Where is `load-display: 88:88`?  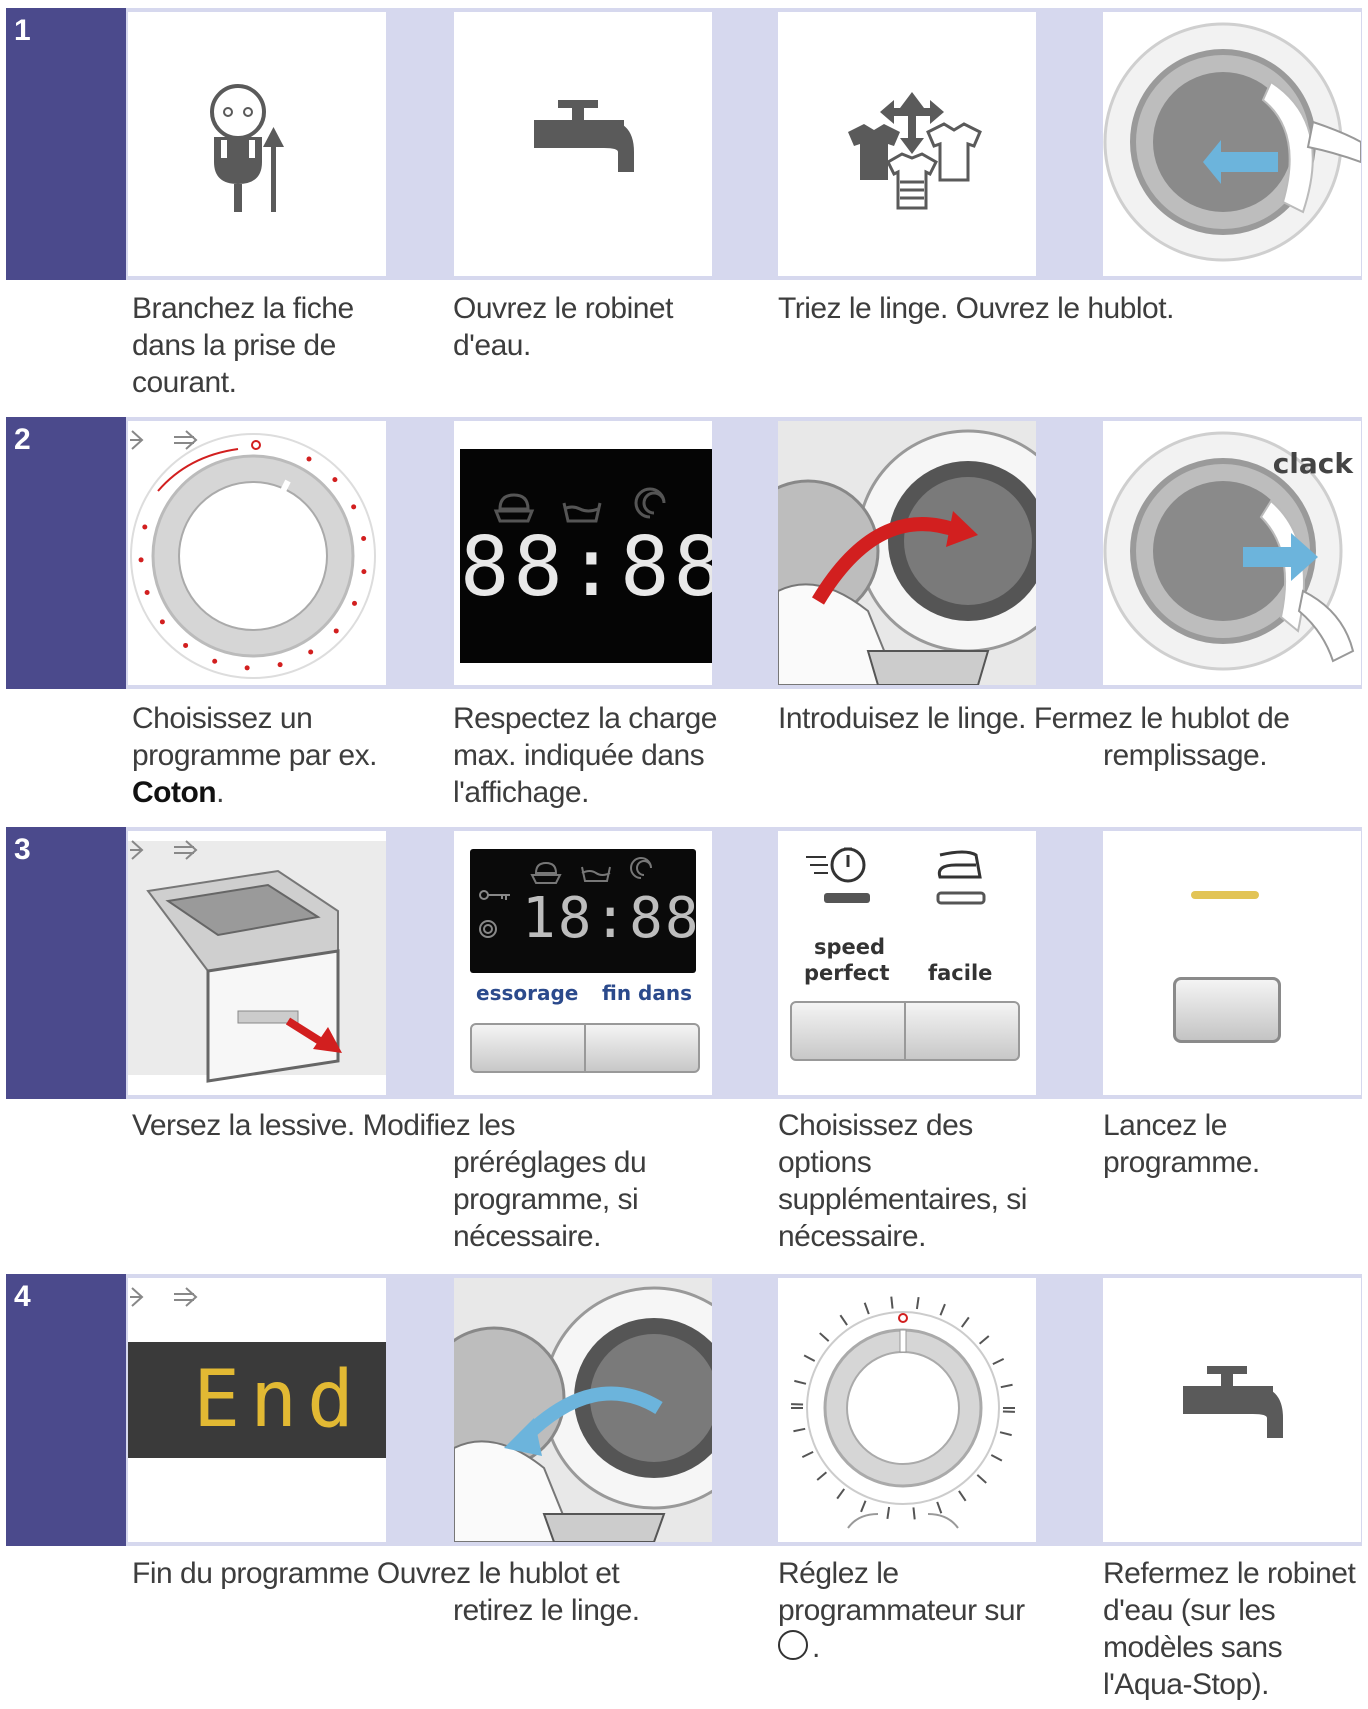 load-display: 88:88 is located at coordinates (586, 556).